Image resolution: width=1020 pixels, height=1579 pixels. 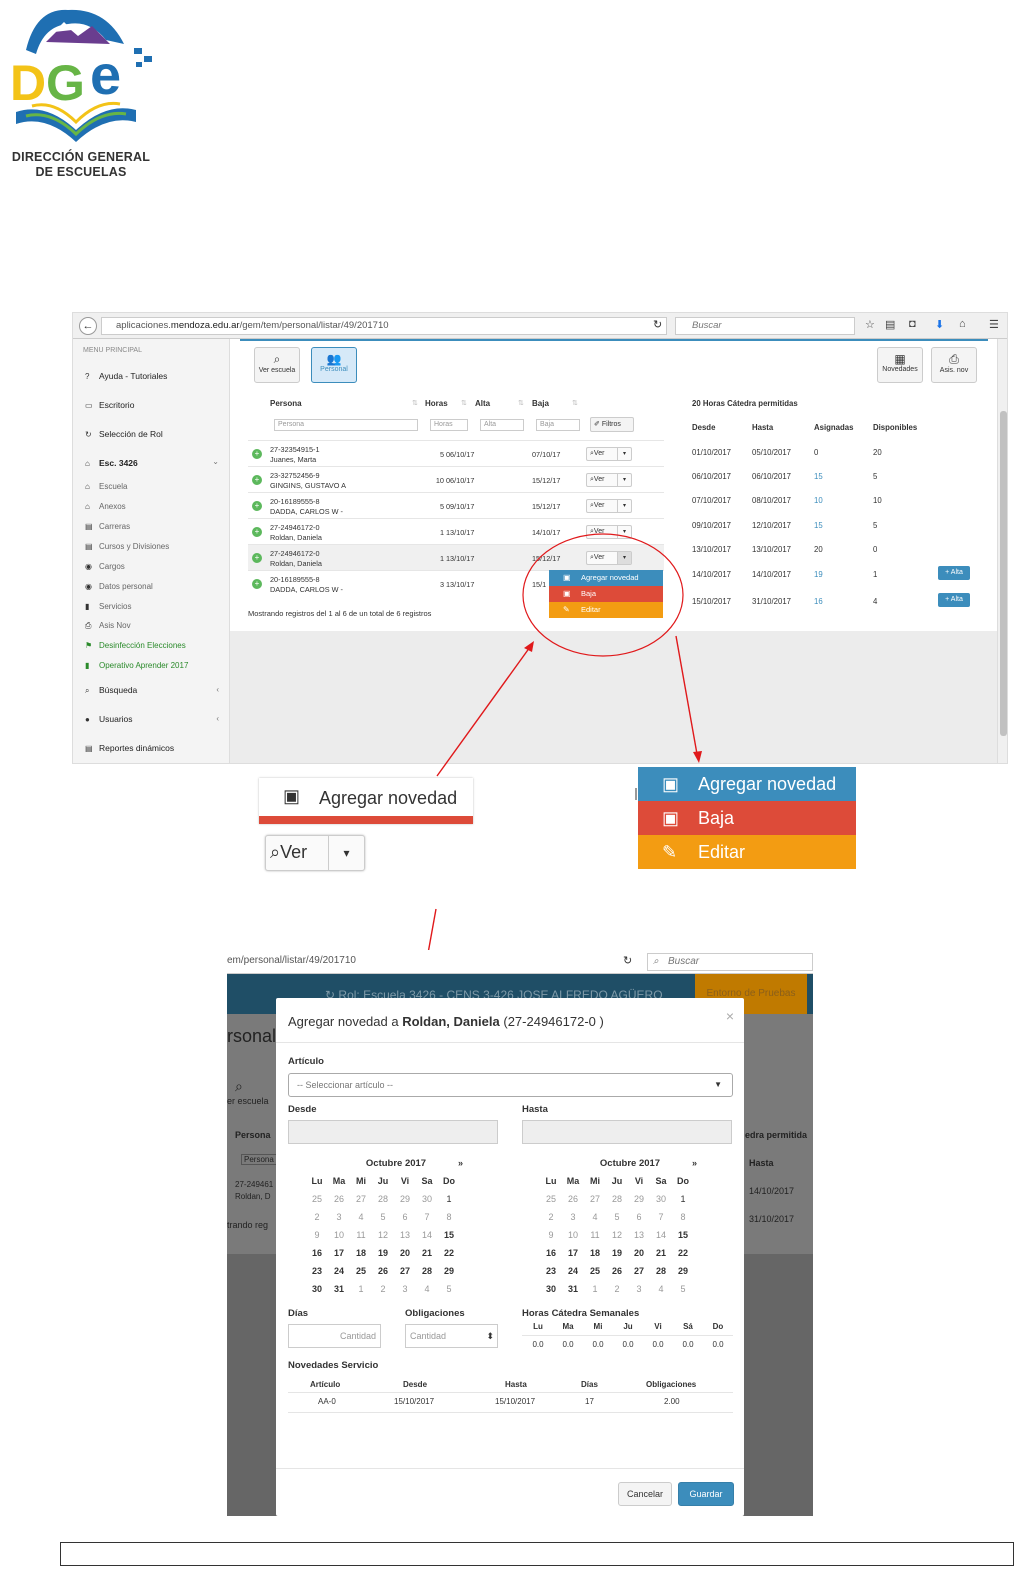 I want to click on desde-input, so click(x=393, y=1132).